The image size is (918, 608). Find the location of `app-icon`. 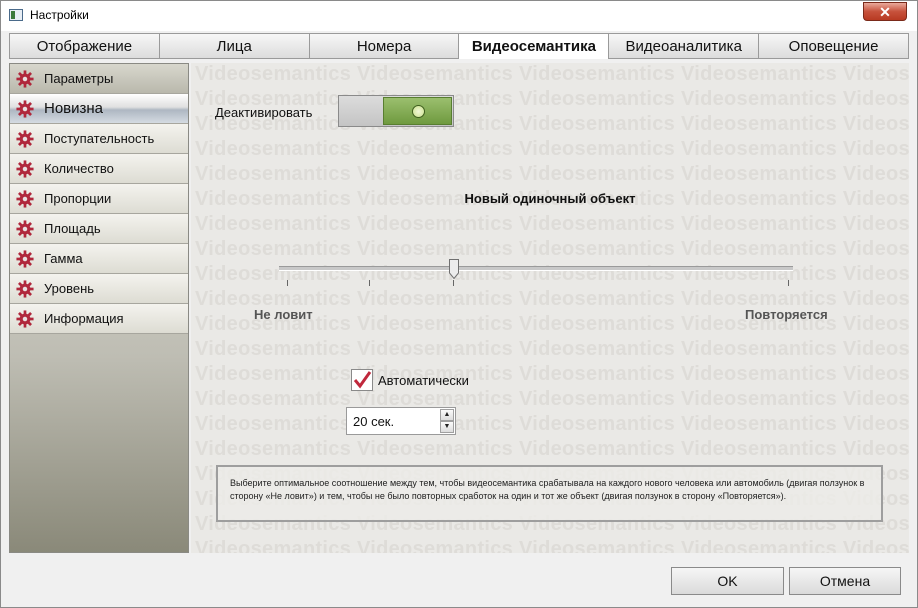

app-icon is located at coordinates (16, 15).